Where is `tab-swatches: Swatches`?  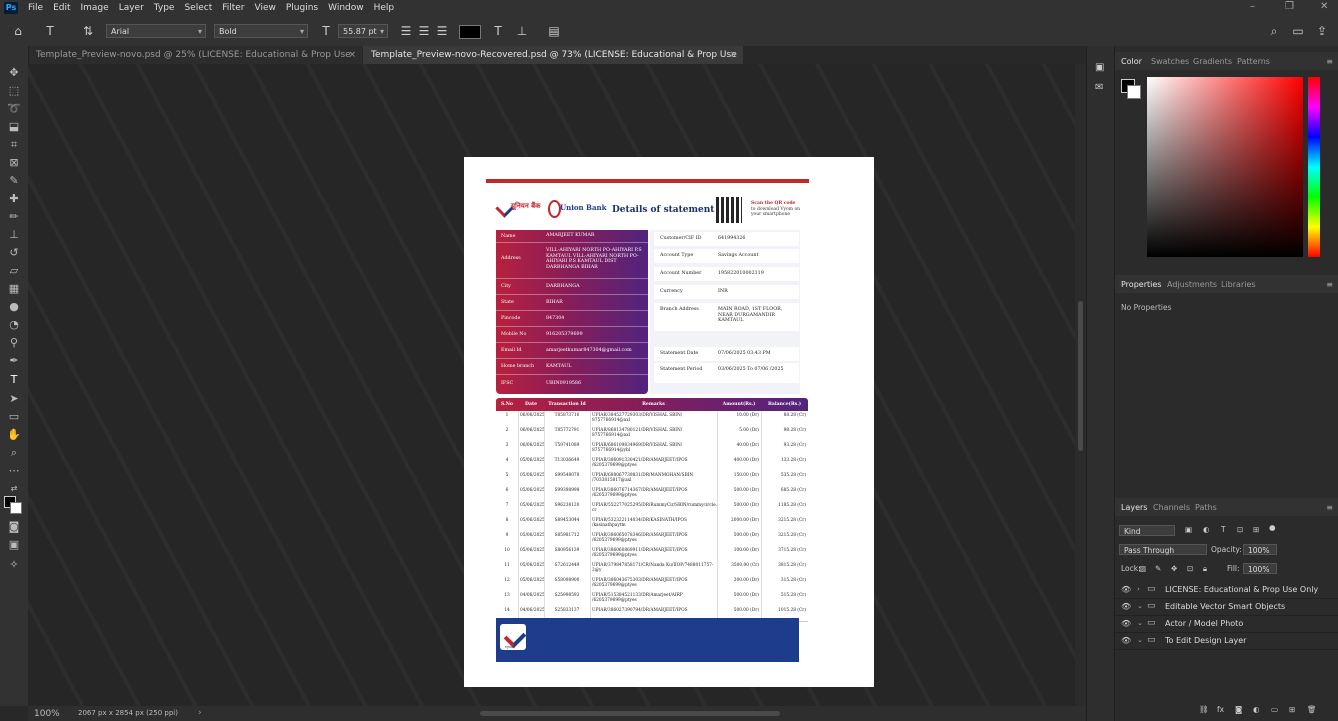 tab-swatches: Swatches is located at coordinates (1170, 61).